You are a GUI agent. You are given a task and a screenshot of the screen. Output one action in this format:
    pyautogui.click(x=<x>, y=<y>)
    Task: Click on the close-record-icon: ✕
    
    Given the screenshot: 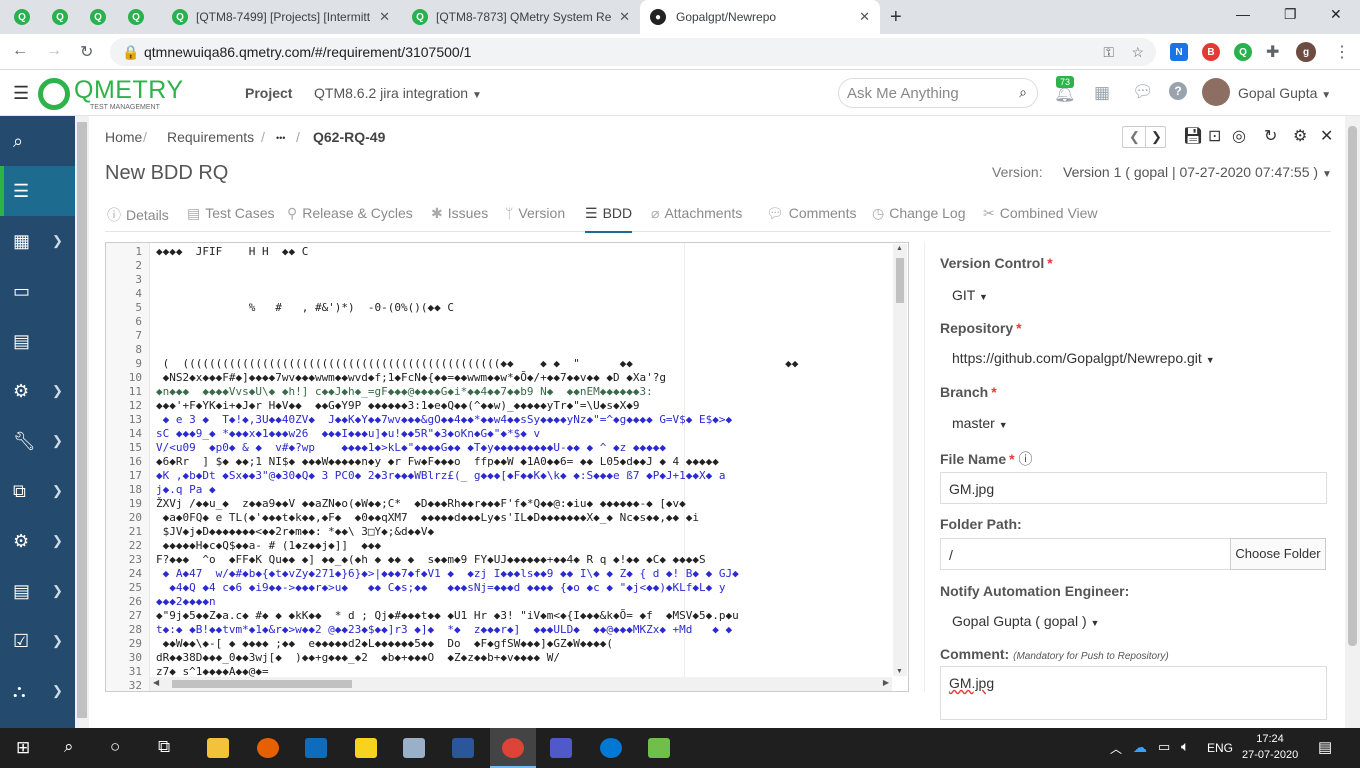 What is the action you would take?
    pyautogui.click(x=1326, y=136)
    